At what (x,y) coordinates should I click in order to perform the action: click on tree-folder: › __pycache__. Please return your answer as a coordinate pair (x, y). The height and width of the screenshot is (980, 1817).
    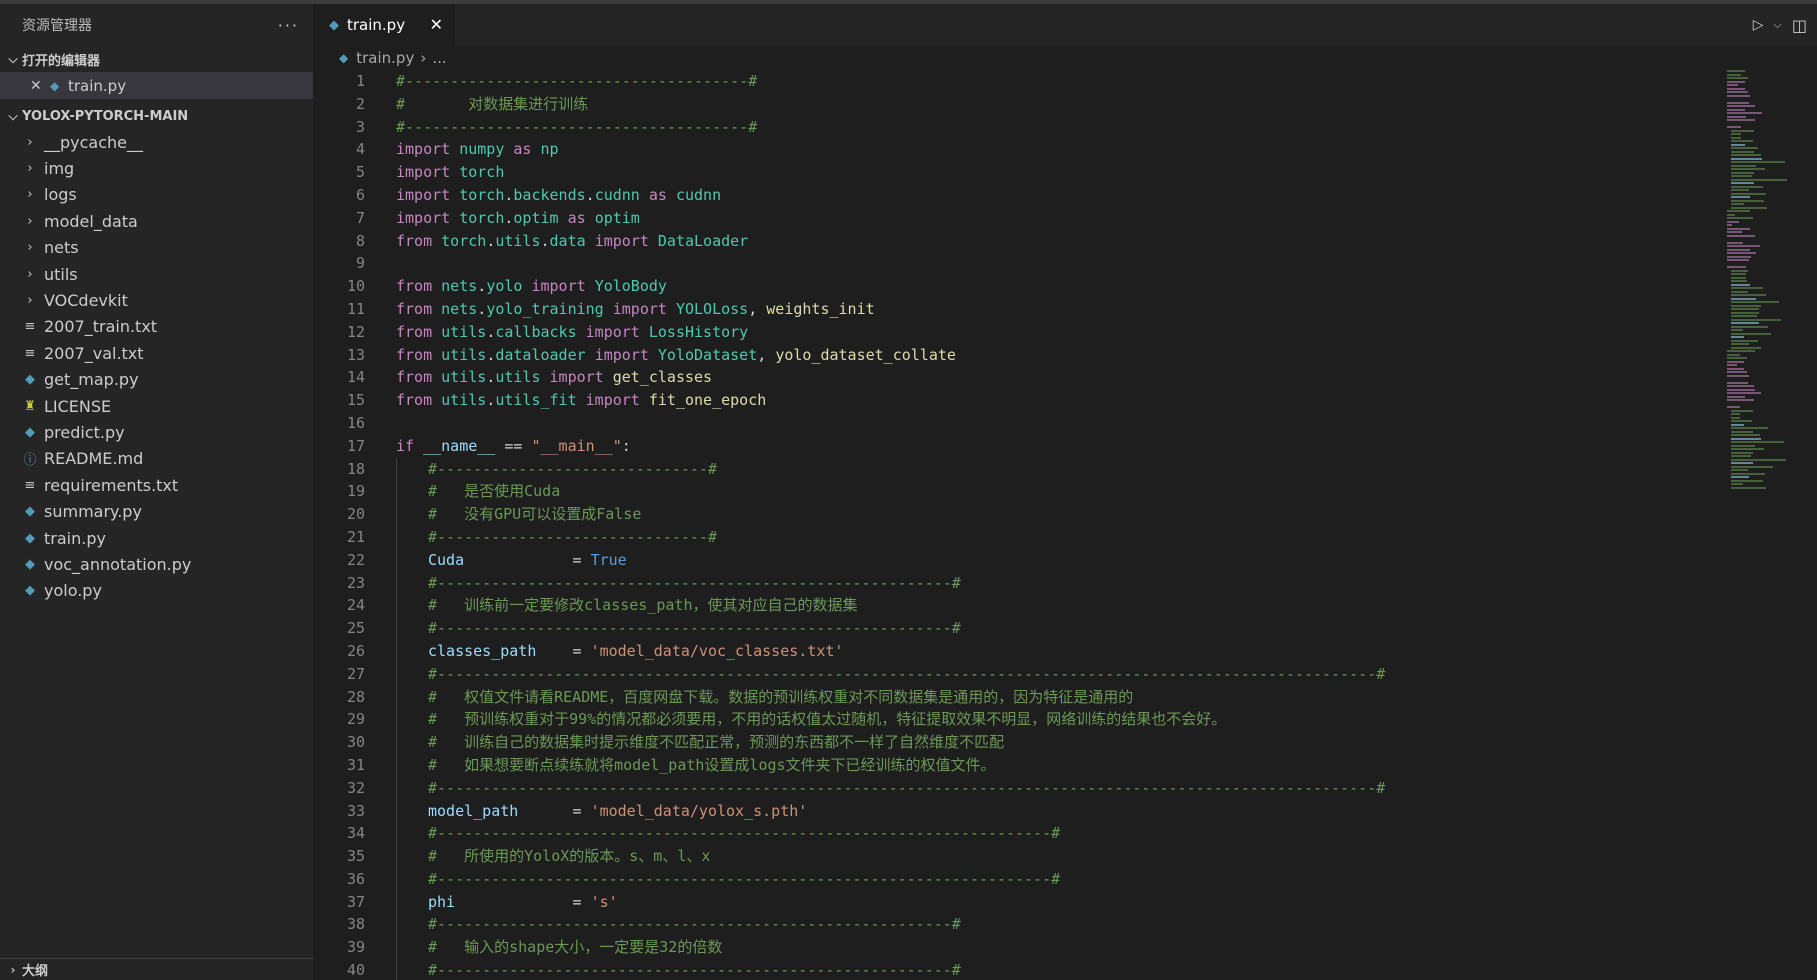
    Looking at the image, I should click on (156, 142).